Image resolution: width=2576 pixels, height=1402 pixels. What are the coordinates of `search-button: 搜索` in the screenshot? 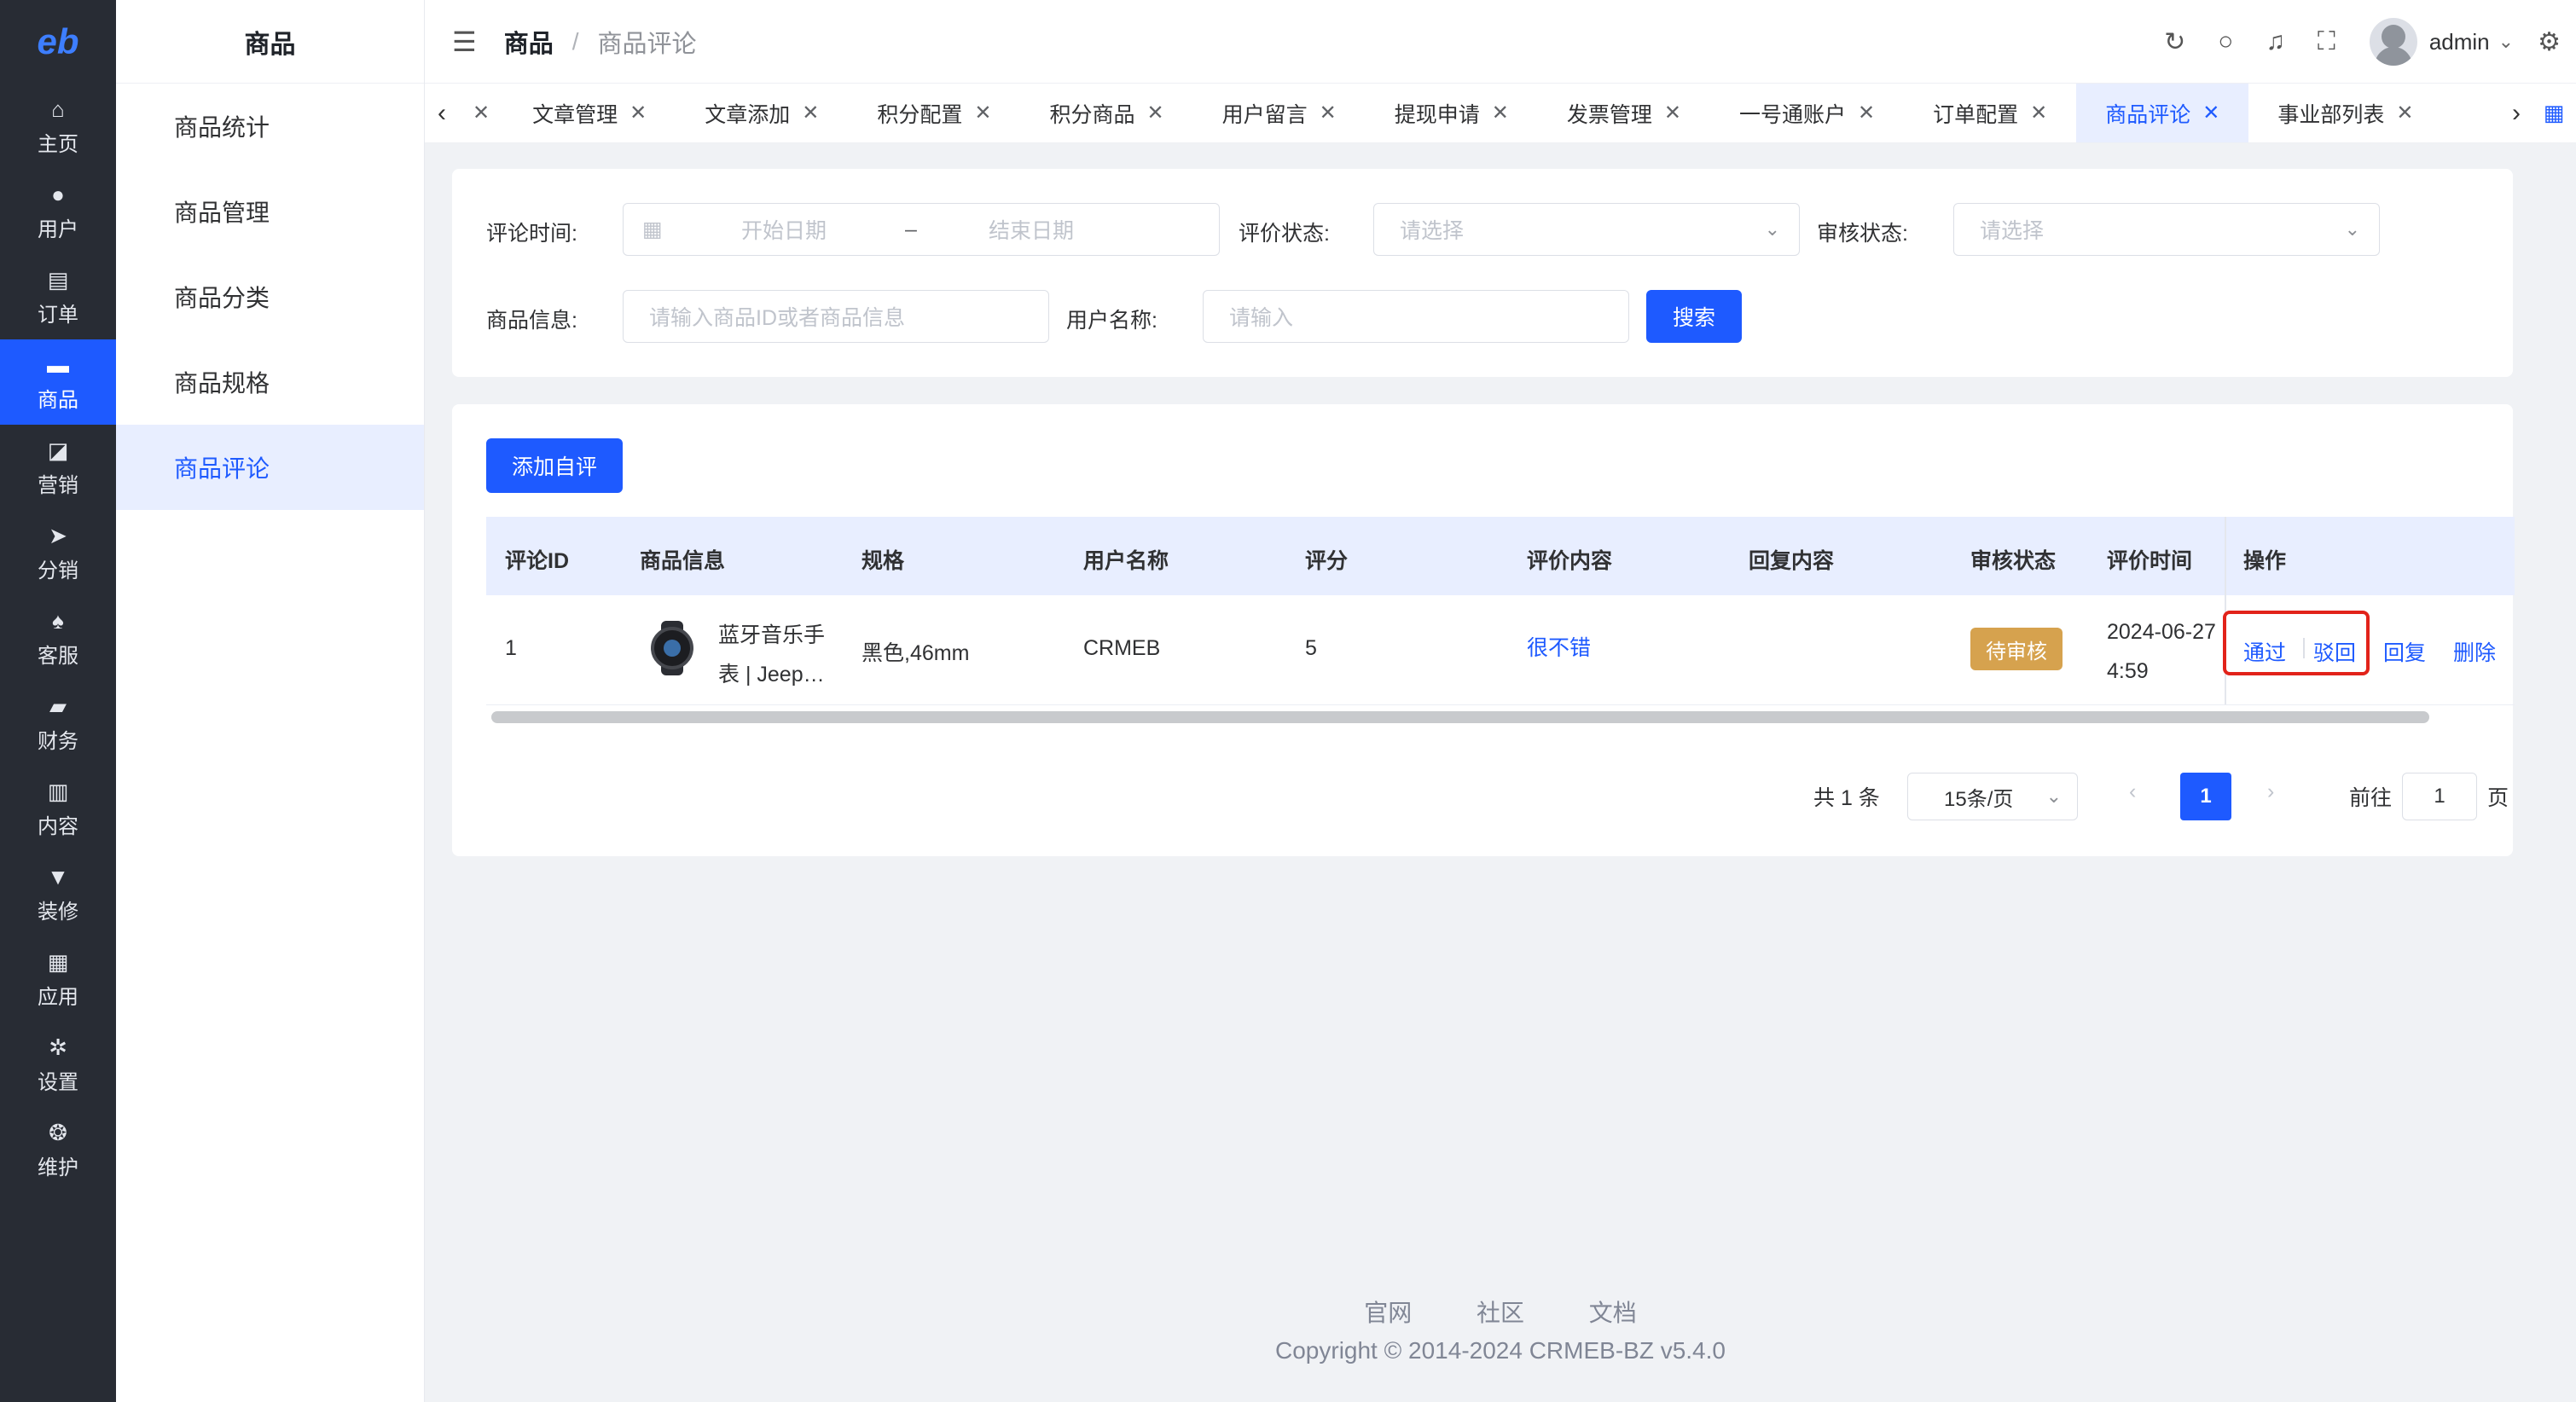 It's located at (1694, 316).